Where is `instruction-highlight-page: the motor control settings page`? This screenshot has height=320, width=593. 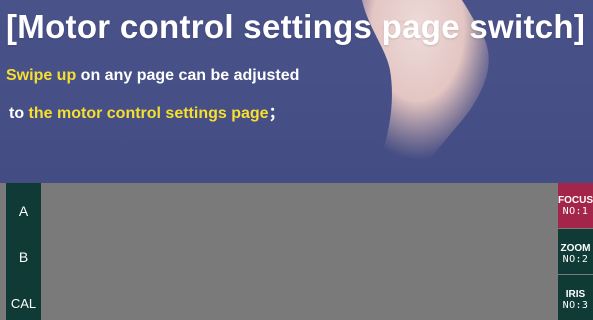
instruction-highlight-page: the motor control settings page is located at coordinates (148, 113).